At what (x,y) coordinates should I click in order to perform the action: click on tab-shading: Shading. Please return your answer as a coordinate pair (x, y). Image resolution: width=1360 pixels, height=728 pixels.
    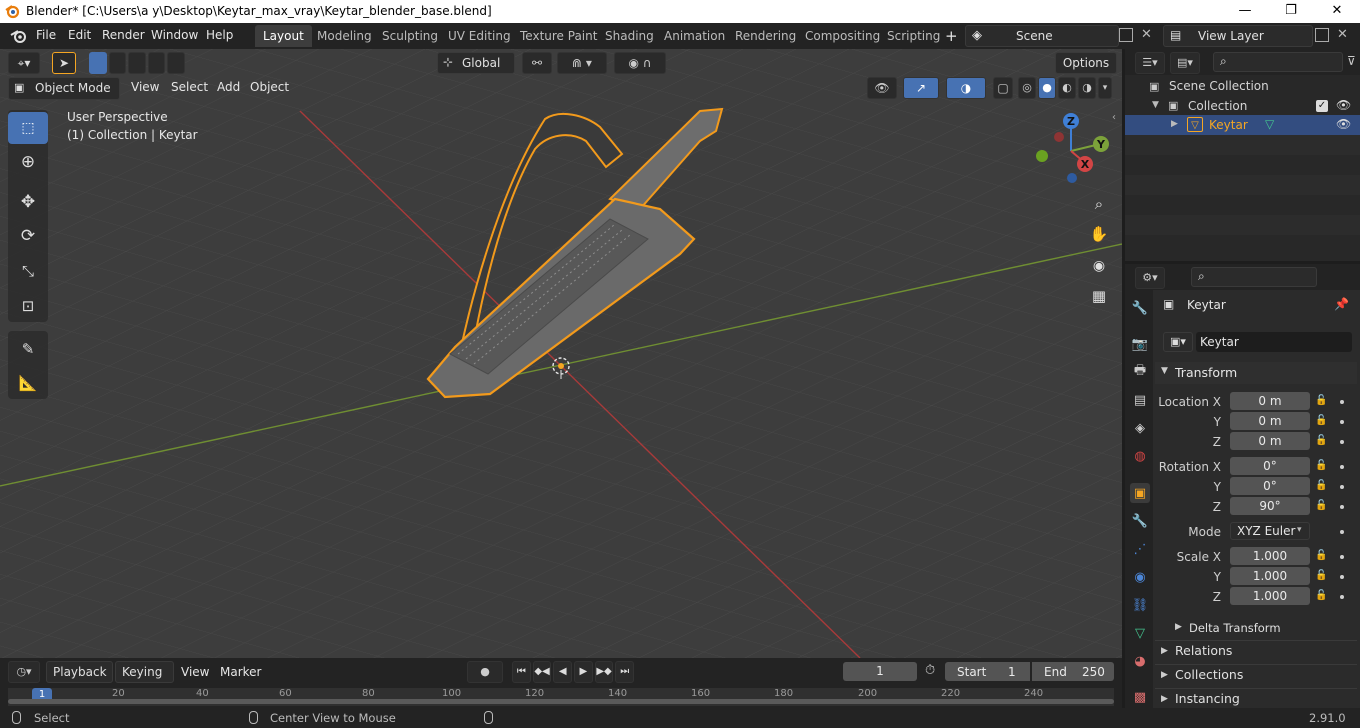
    Looking at the image, I should click on (629, 36).